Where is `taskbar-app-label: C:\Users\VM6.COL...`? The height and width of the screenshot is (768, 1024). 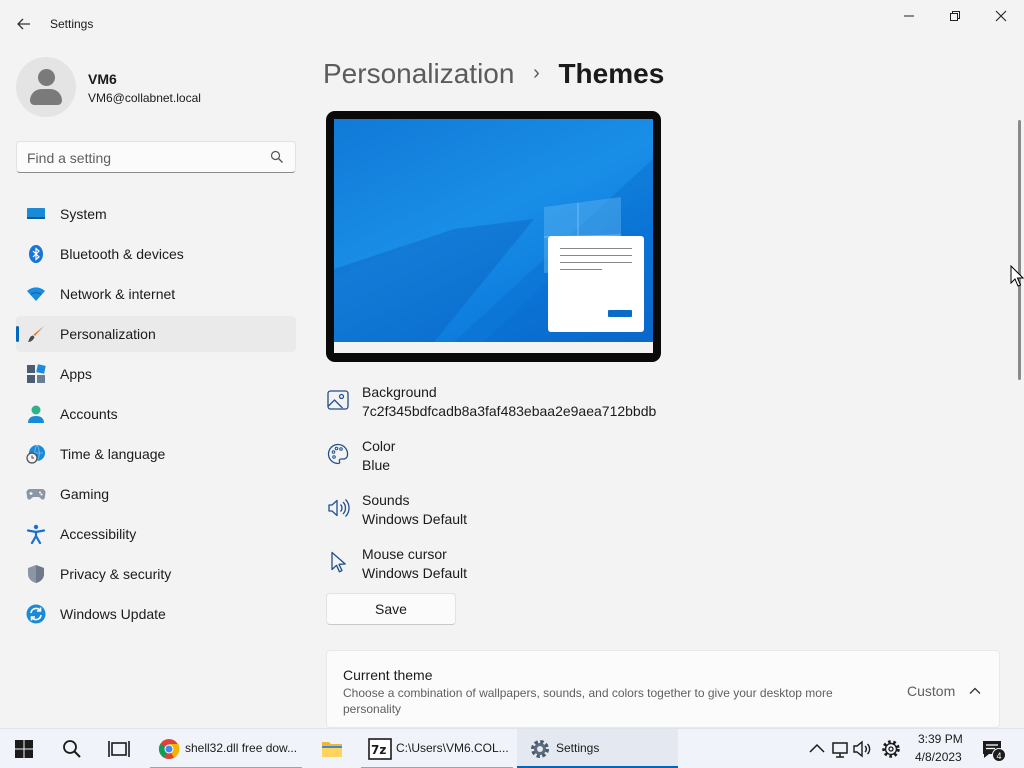 taskbar-app-label: C:\Users\VM6.COL... is located at coordinates (452, 748).